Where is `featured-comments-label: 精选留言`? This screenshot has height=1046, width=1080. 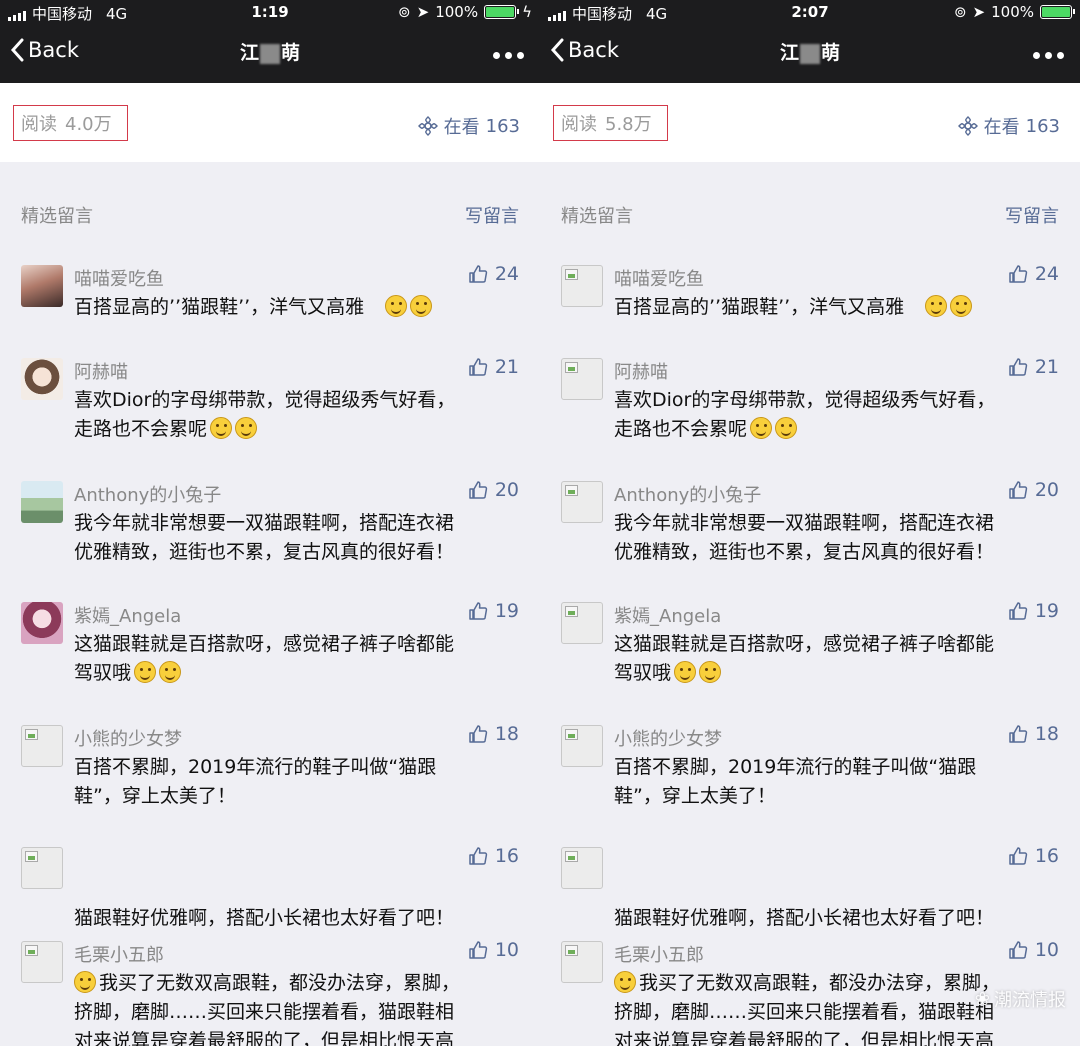 featured-comments-label: 精选留言 is located at coordinates (597, 216).